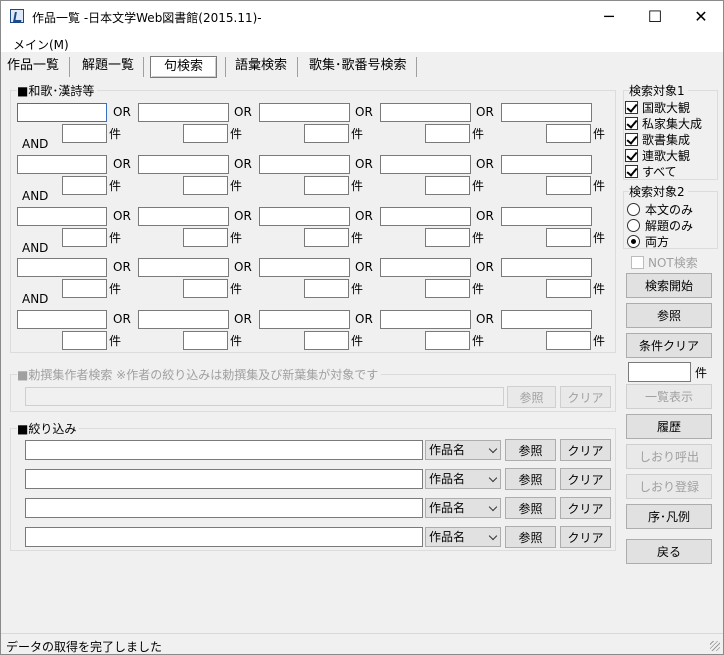  Describe the element at coordinates (568, 340) in the screenshot. I see `count-field-r5-c5` at that location.